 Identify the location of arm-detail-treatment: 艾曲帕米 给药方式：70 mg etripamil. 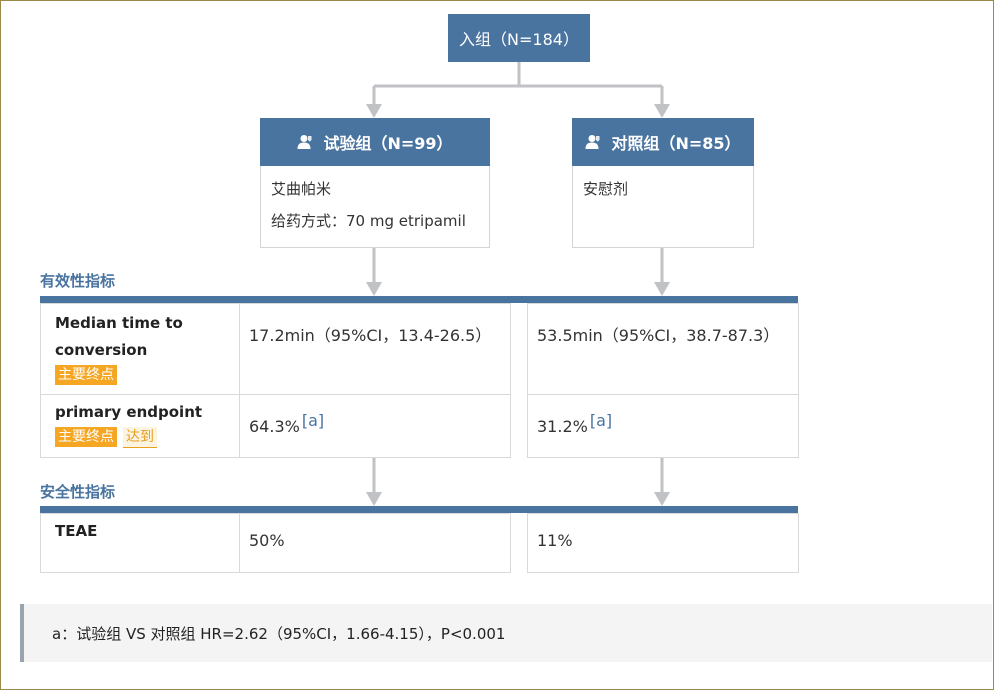
(375, 207).